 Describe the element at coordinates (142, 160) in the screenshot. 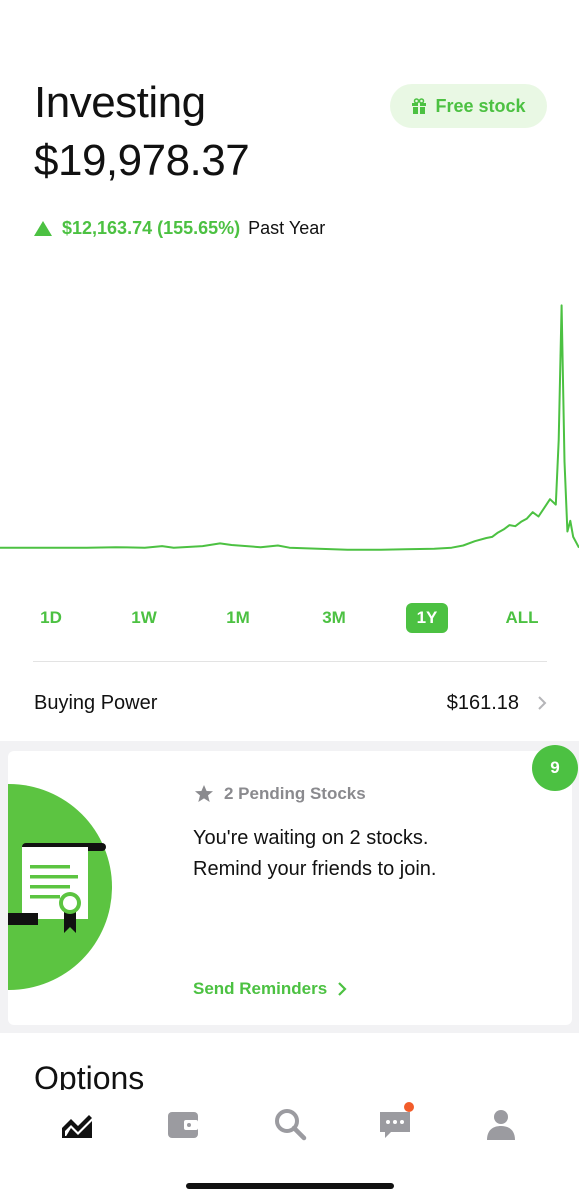

I see `portfolio-value: $19,978.37` at that location.